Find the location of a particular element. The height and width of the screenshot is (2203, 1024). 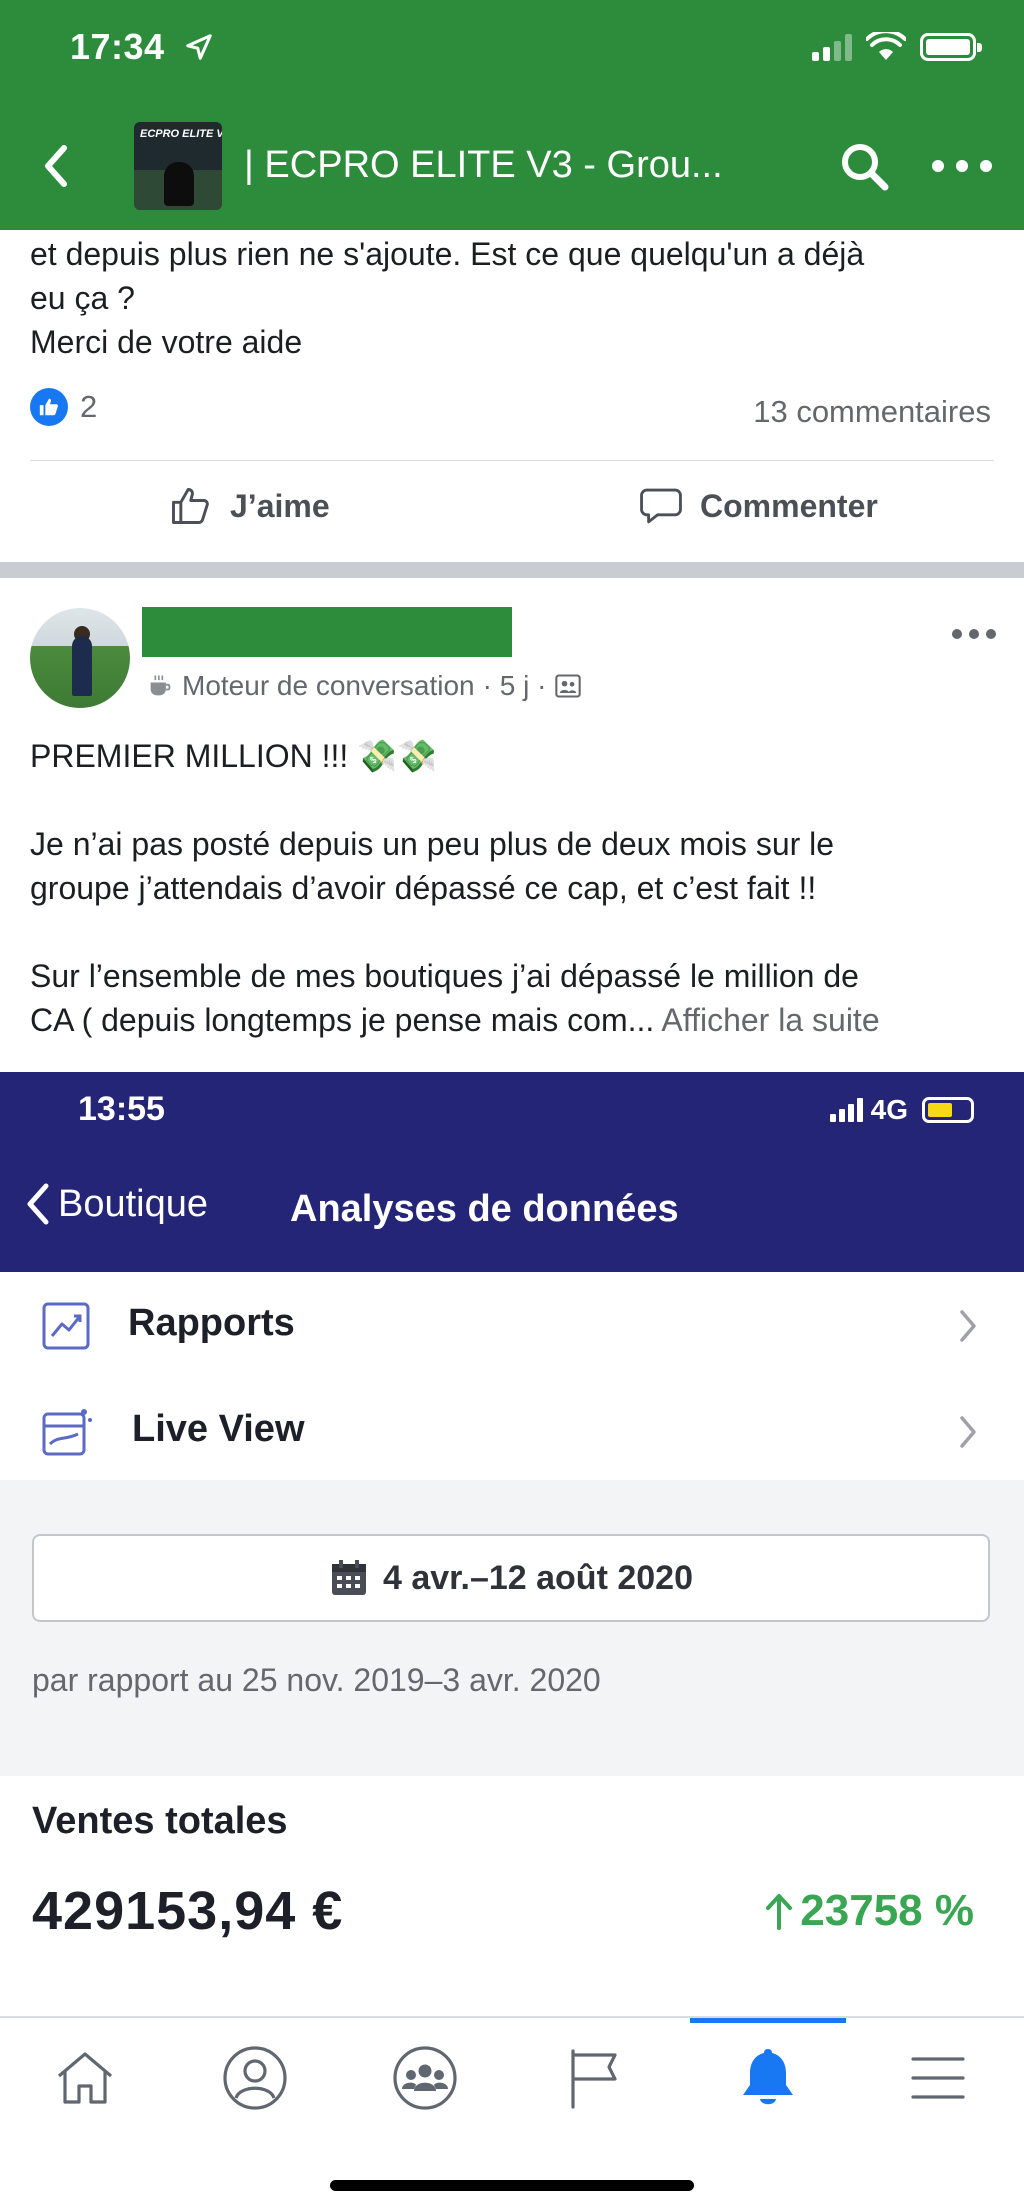

group-audience-icon is located at coordinates (568, 686).